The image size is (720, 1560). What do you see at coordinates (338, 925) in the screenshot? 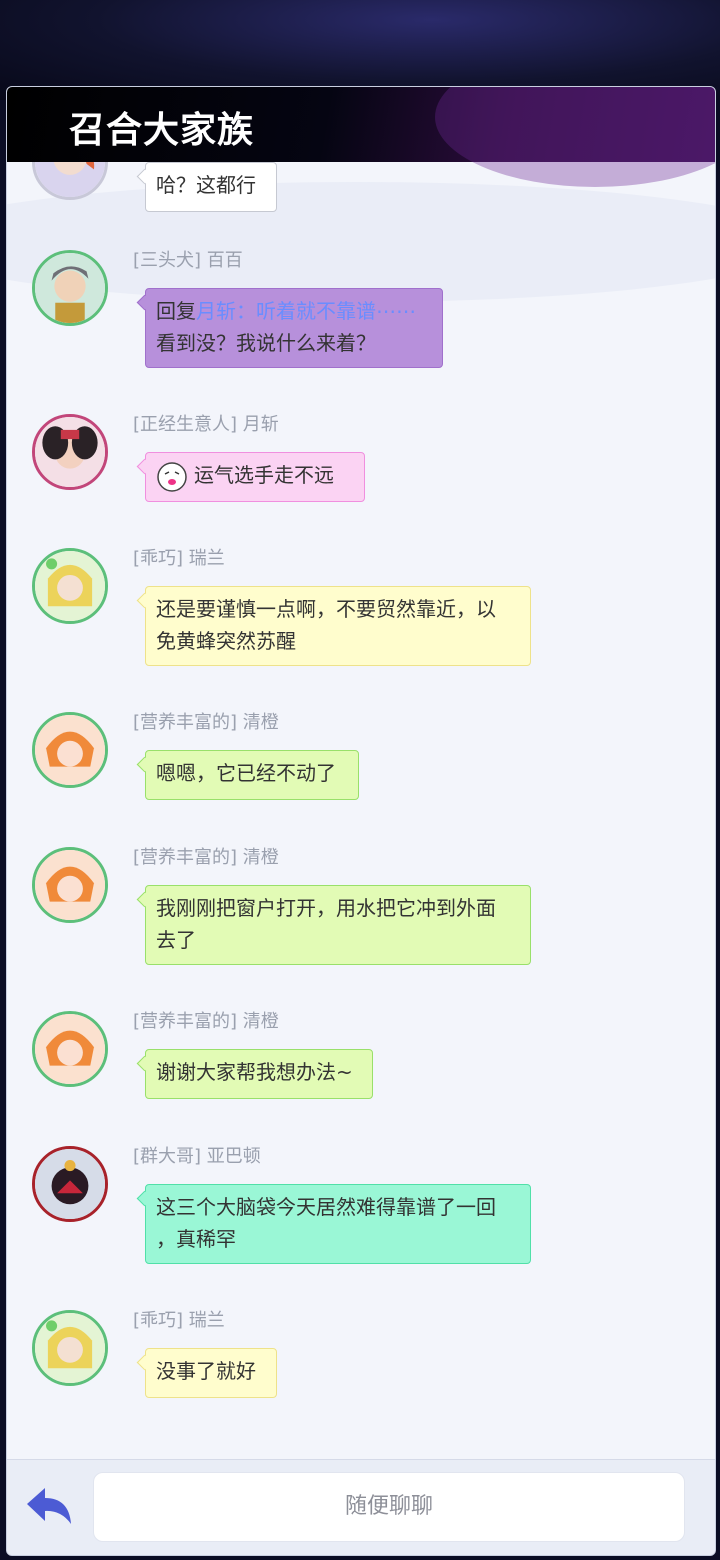
I see `message-bubble: 我刚刚把窗户打开，用水把它冲到外面 去了` at bounding box center [338, 925].